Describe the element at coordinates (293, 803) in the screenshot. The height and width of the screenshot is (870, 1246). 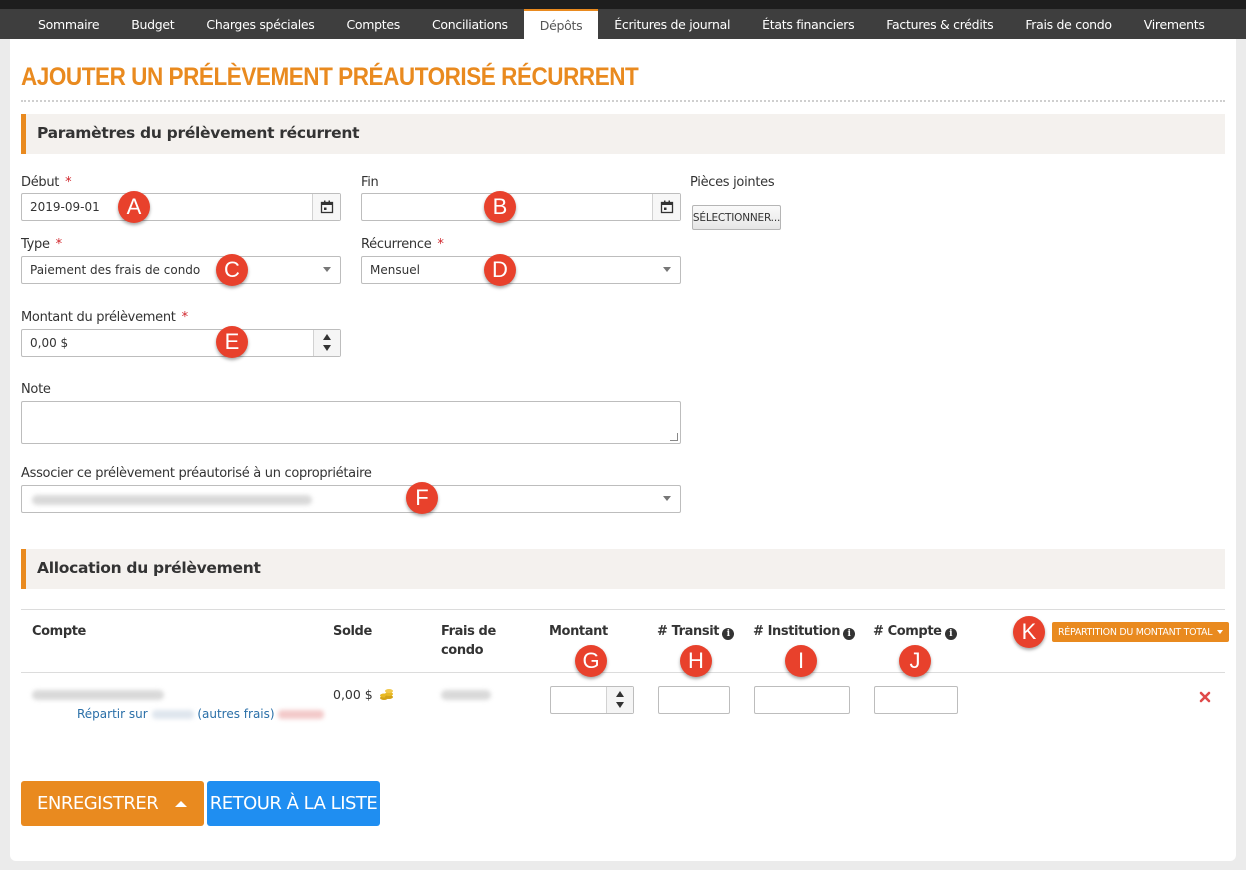
I see `back-to-list-button: RETOUR À LA LISTE` at that location.